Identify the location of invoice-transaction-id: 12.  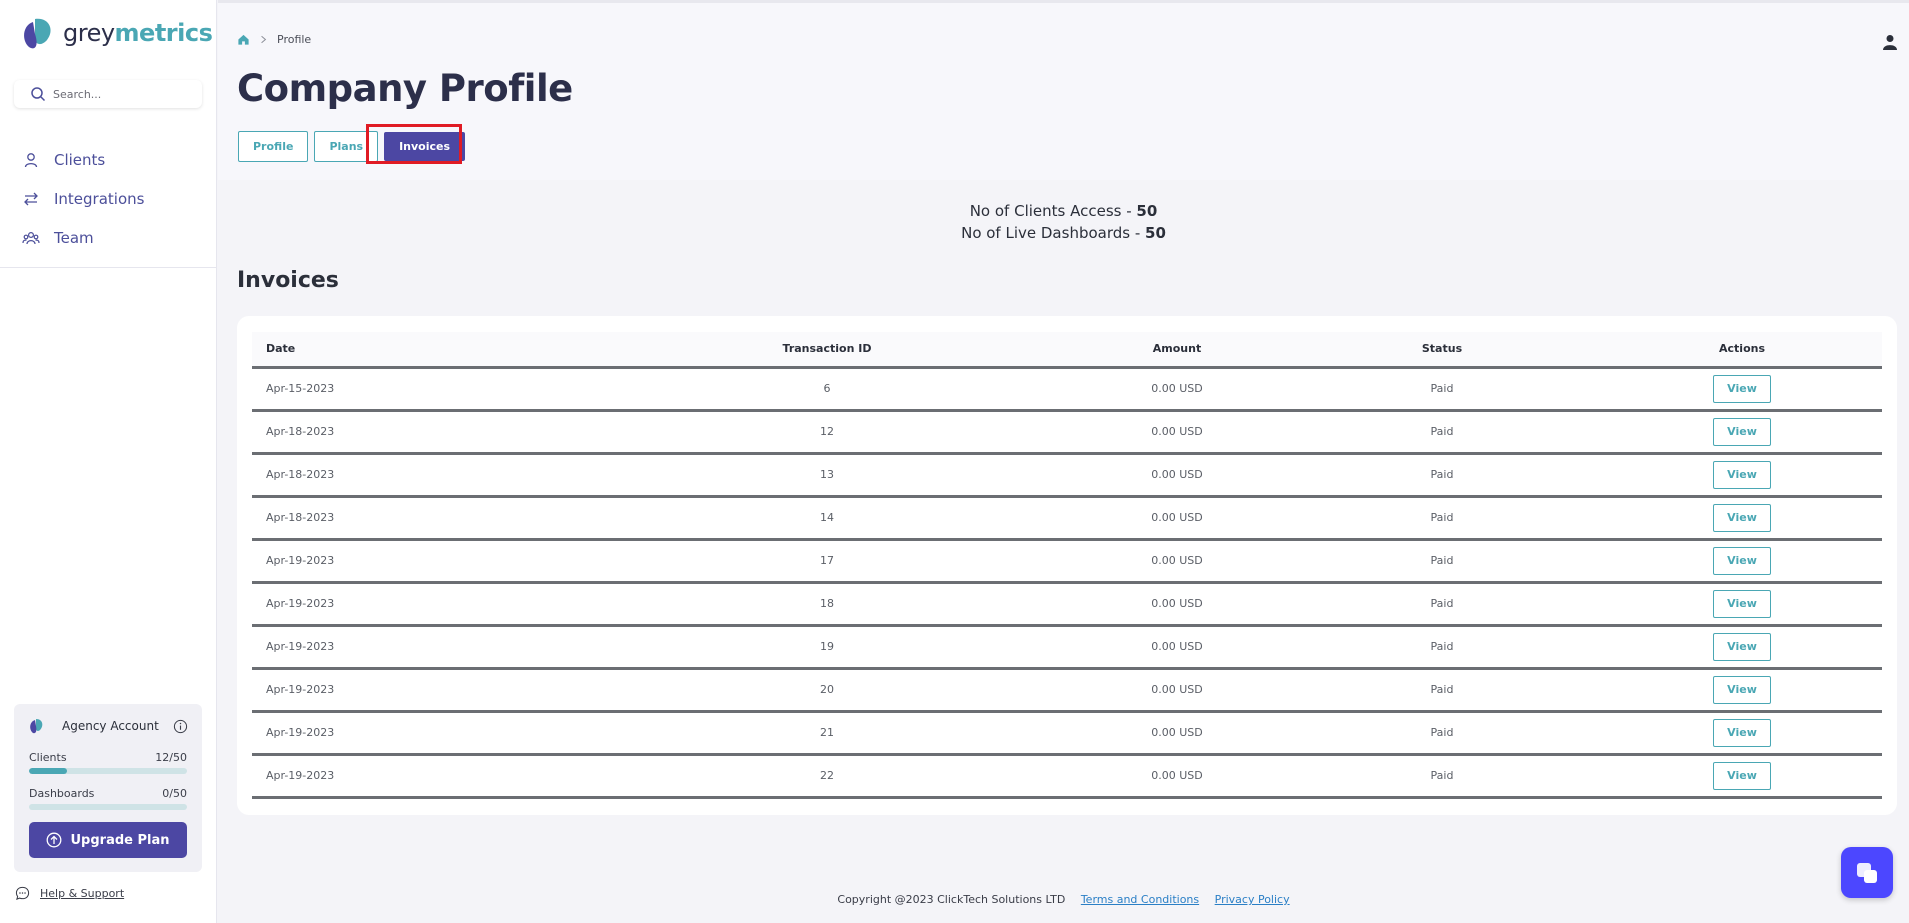
(827, 431).